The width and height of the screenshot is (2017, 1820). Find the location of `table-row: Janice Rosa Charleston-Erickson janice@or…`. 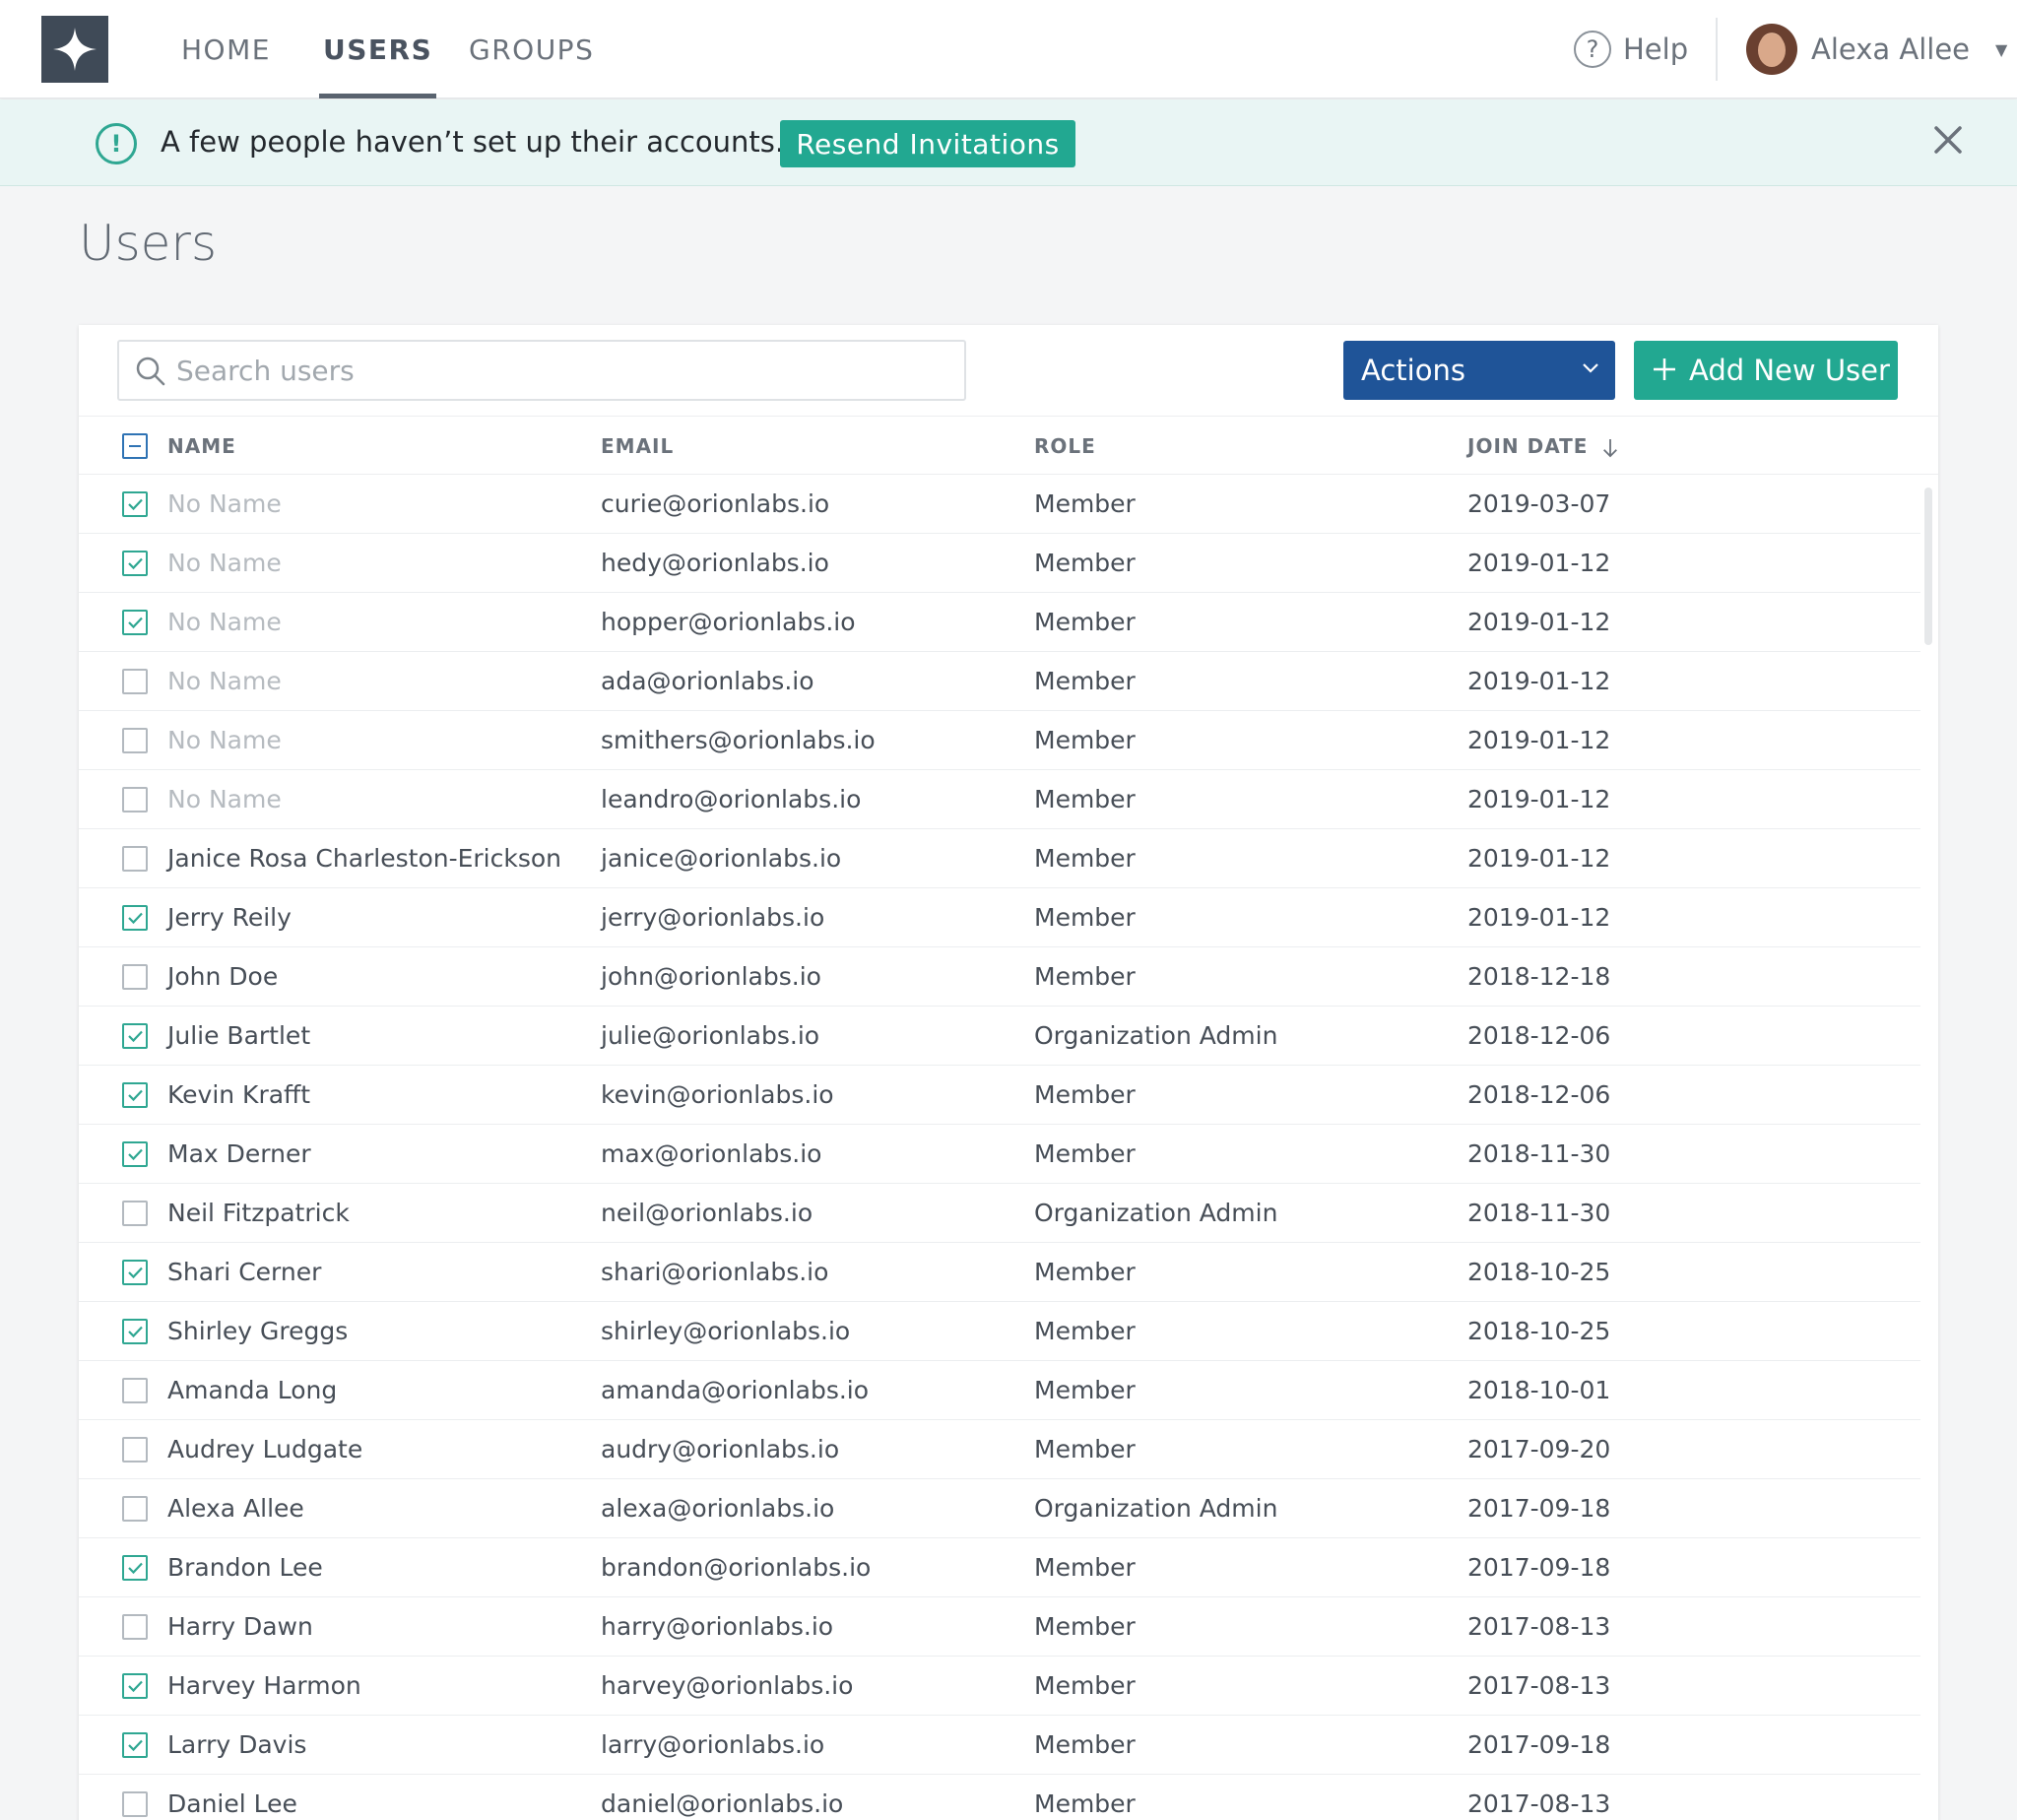

table-row: Janice Rosa Charleston-Erickson janice@or… is located at coordinates (999, 858).